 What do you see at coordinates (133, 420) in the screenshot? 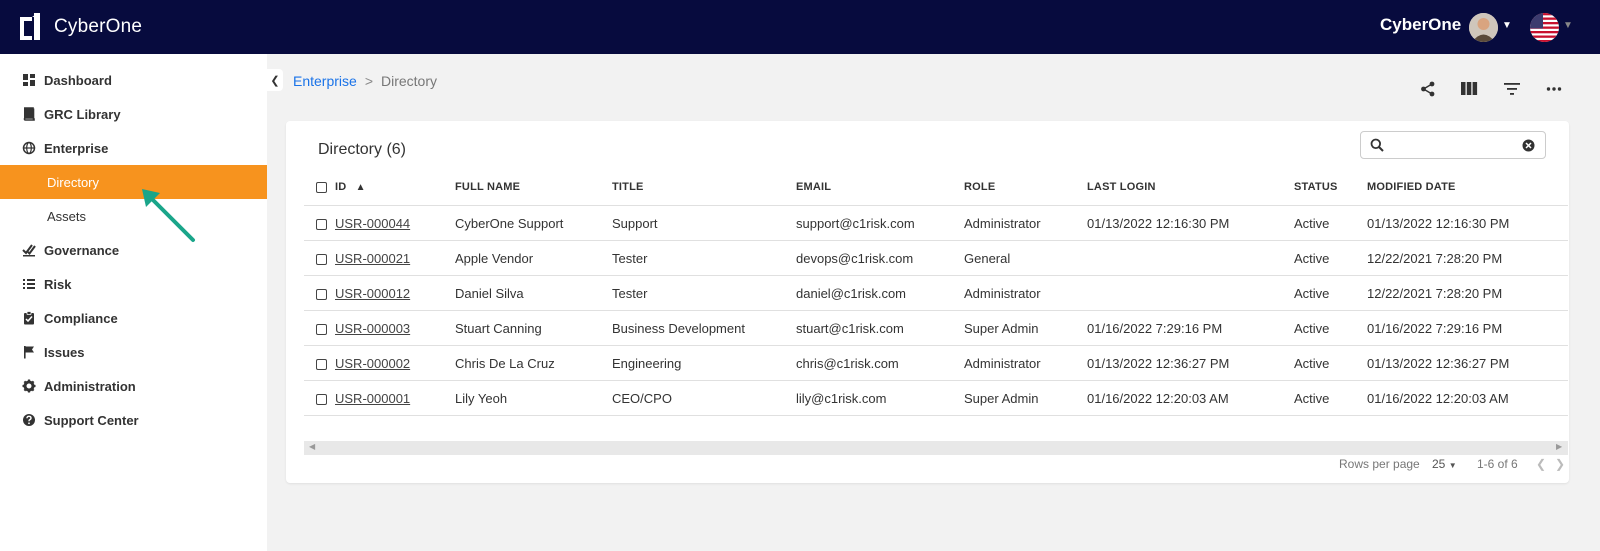
I see `sidebar-item-support-center: Support Center` at bounding box center [133, 420].